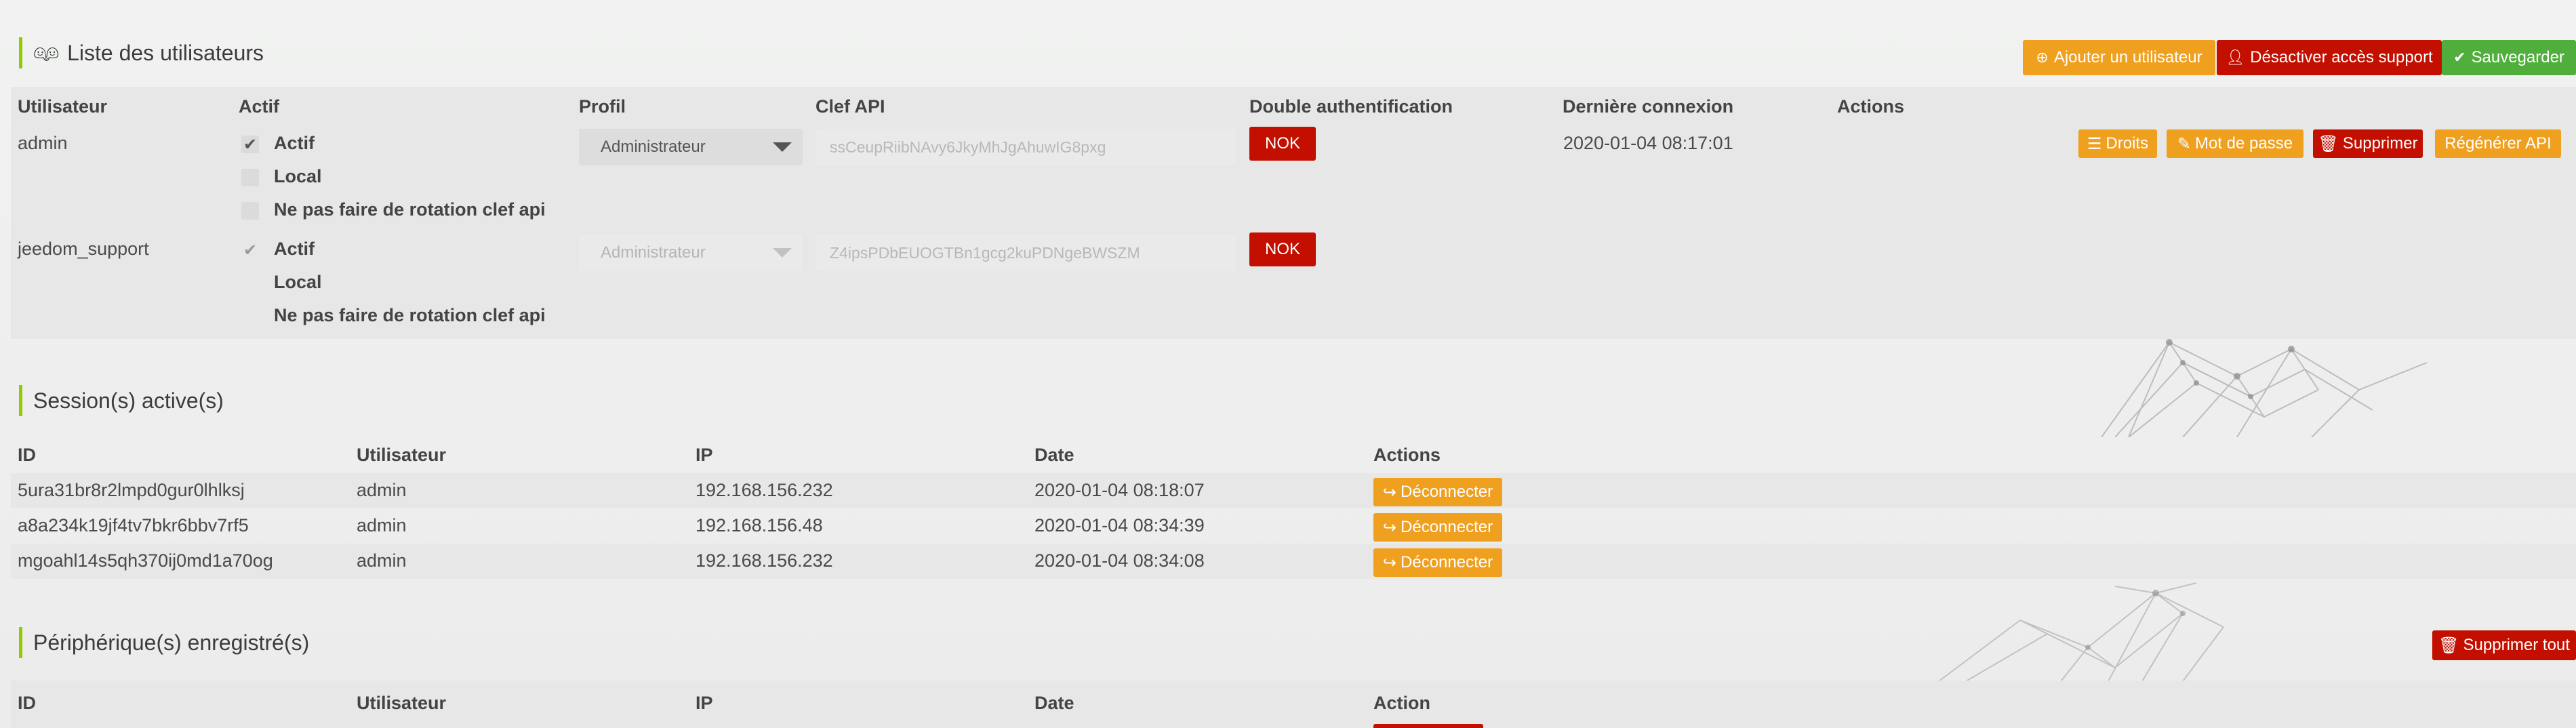 The height and width of the screenshot is (728, 2576). Describe the element at coordinates (2368, 143) in the screenshot. I see `delete-user-button: 🗑︎ Supprimer` at that location.